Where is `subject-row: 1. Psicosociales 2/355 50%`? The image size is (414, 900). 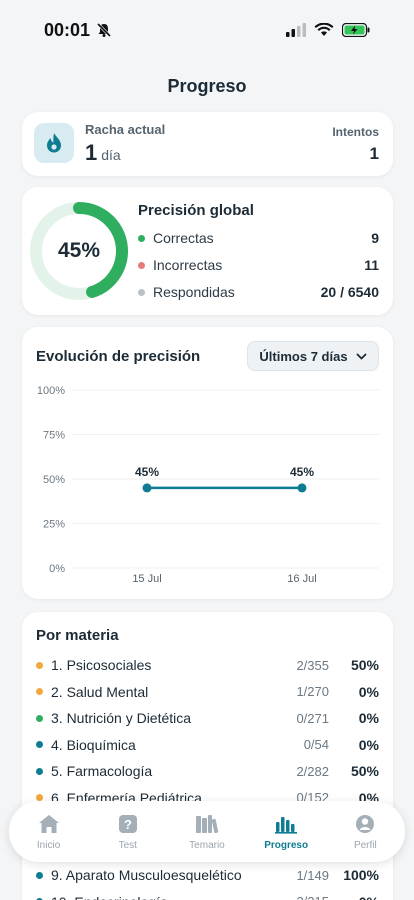 subject-row: 1. Psicosociales 2/355 50% is located at coordinates (207, 665).